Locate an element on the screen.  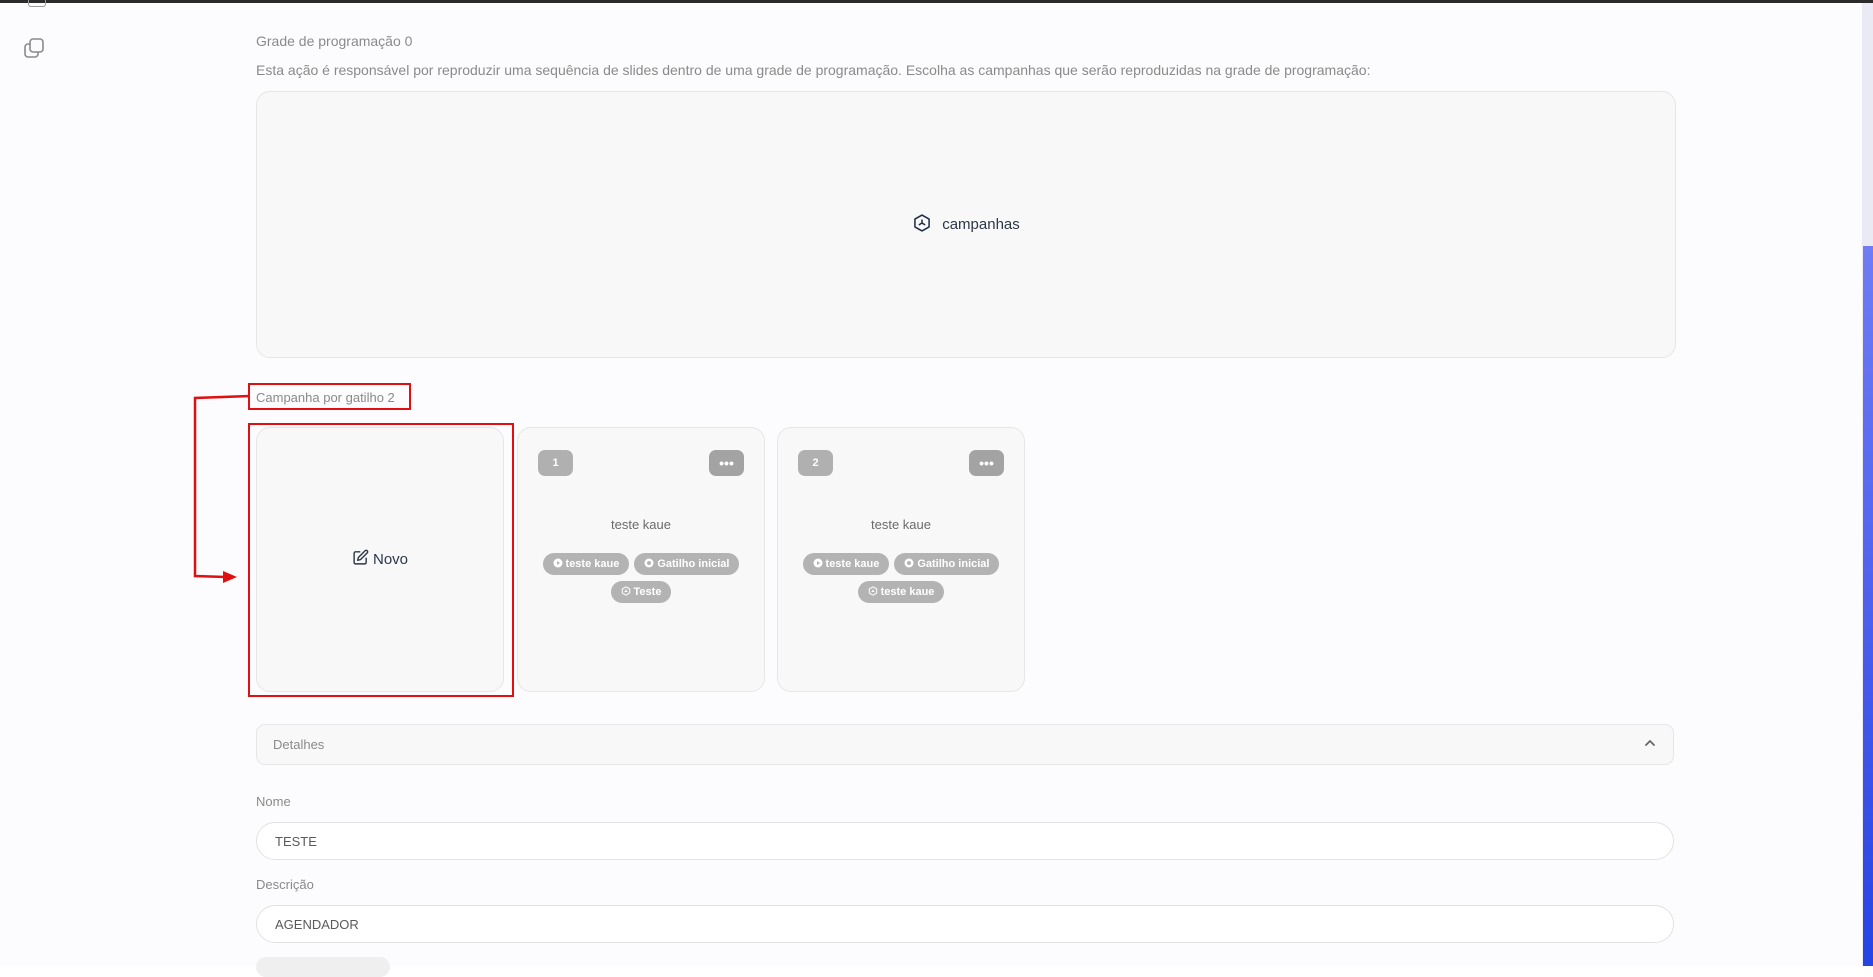
description-label: Descrição is located at coordinates (285, 884).